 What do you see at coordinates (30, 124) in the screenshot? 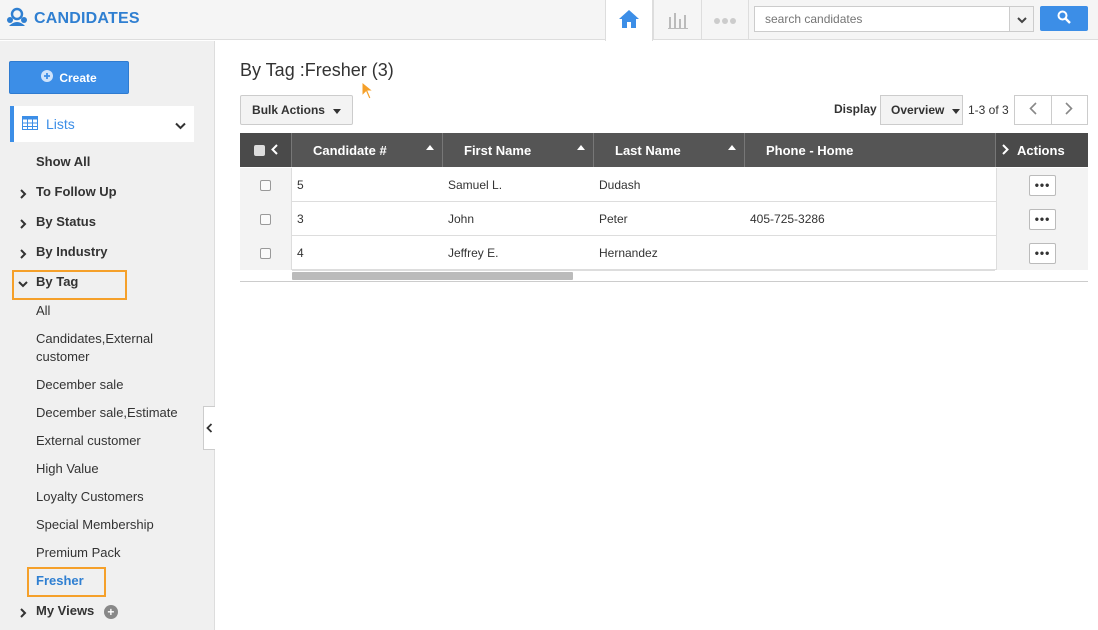
I see `grid-list-icon` at bounding box center [30, 124].